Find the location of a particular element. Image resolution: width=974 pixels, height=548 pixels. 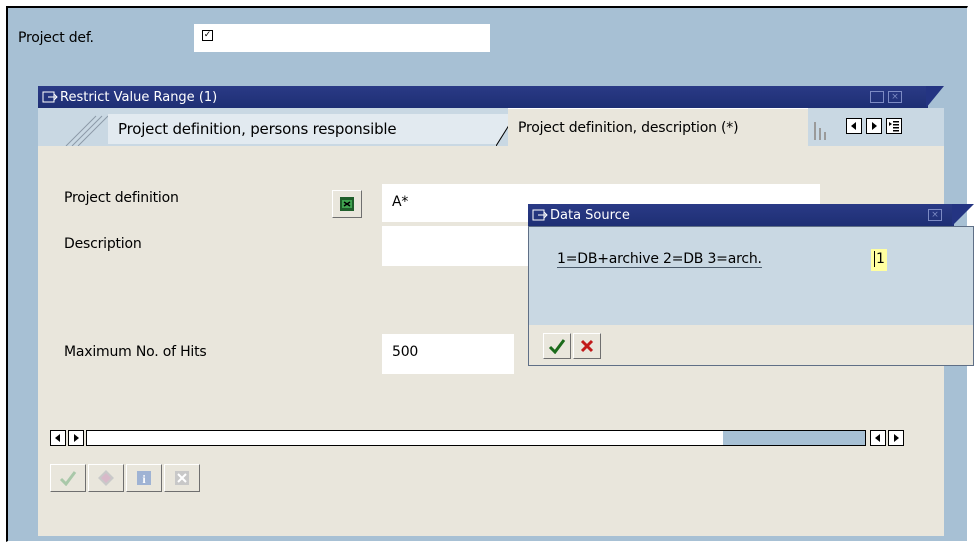

restrict-dialog-titlebar: Restrict Value Range (1) × is located at coordinates (483, 97).